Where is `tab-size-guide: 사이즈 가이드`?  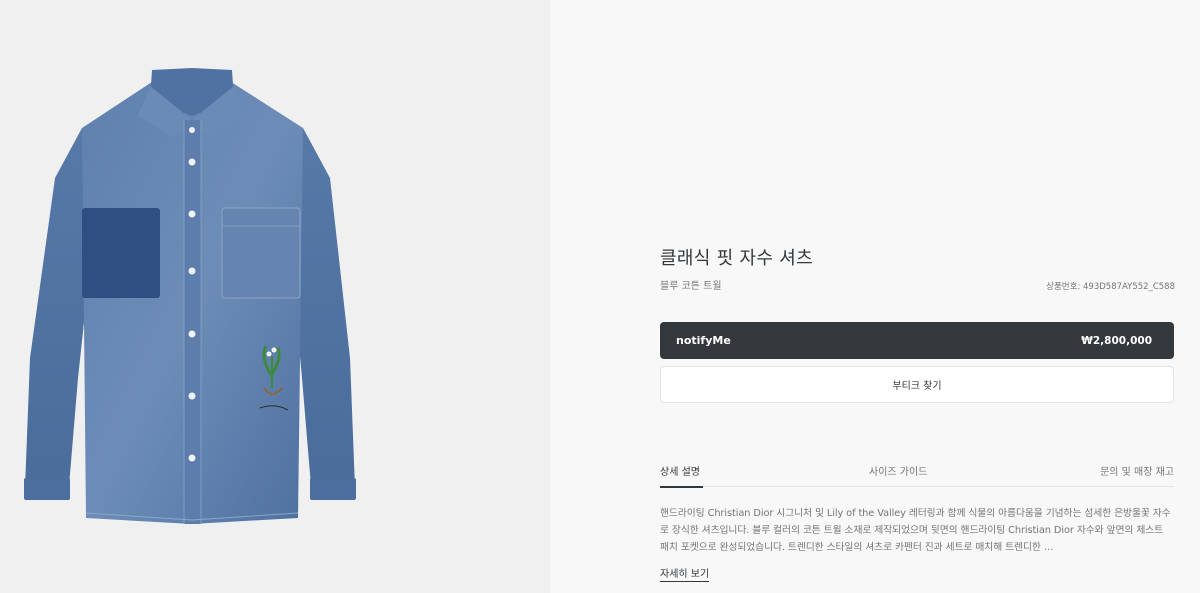
tab-size-guide: 사이즈 가이드 is located at coordinates (898, 475).